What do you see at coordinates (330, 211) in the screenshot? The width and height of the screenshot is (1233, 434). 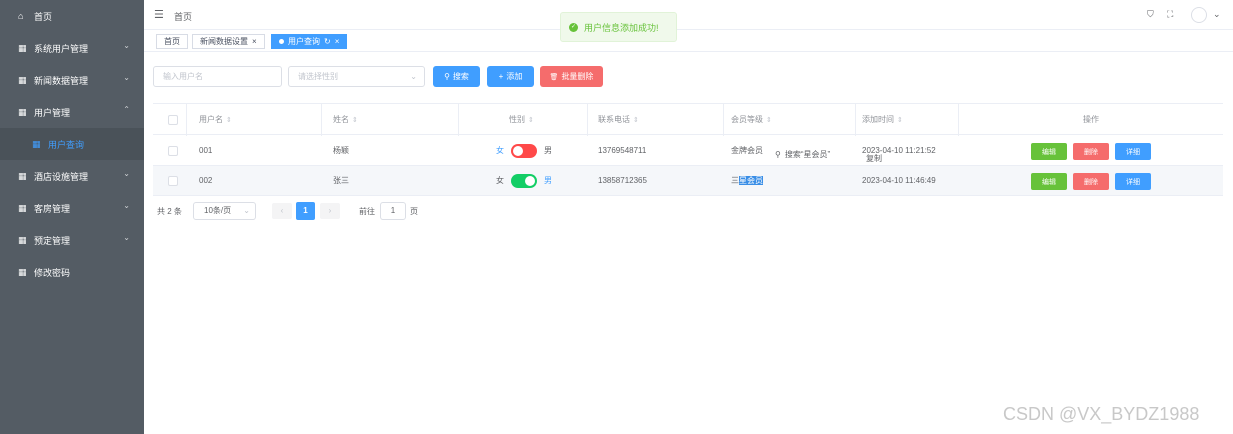 I see `next-page-button: ›` at bounding box center [330, 211].